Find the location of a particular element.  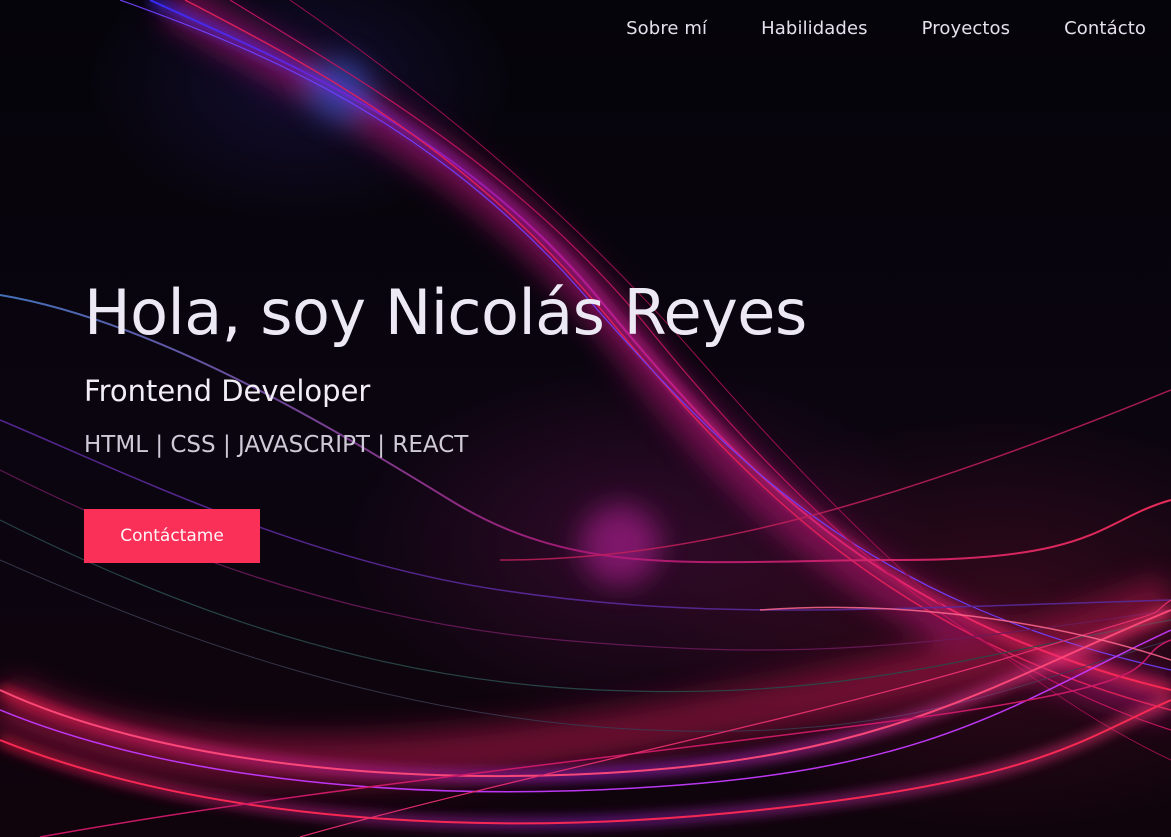

contact-me-button: Contáctame is located at coordinates (172, 536).